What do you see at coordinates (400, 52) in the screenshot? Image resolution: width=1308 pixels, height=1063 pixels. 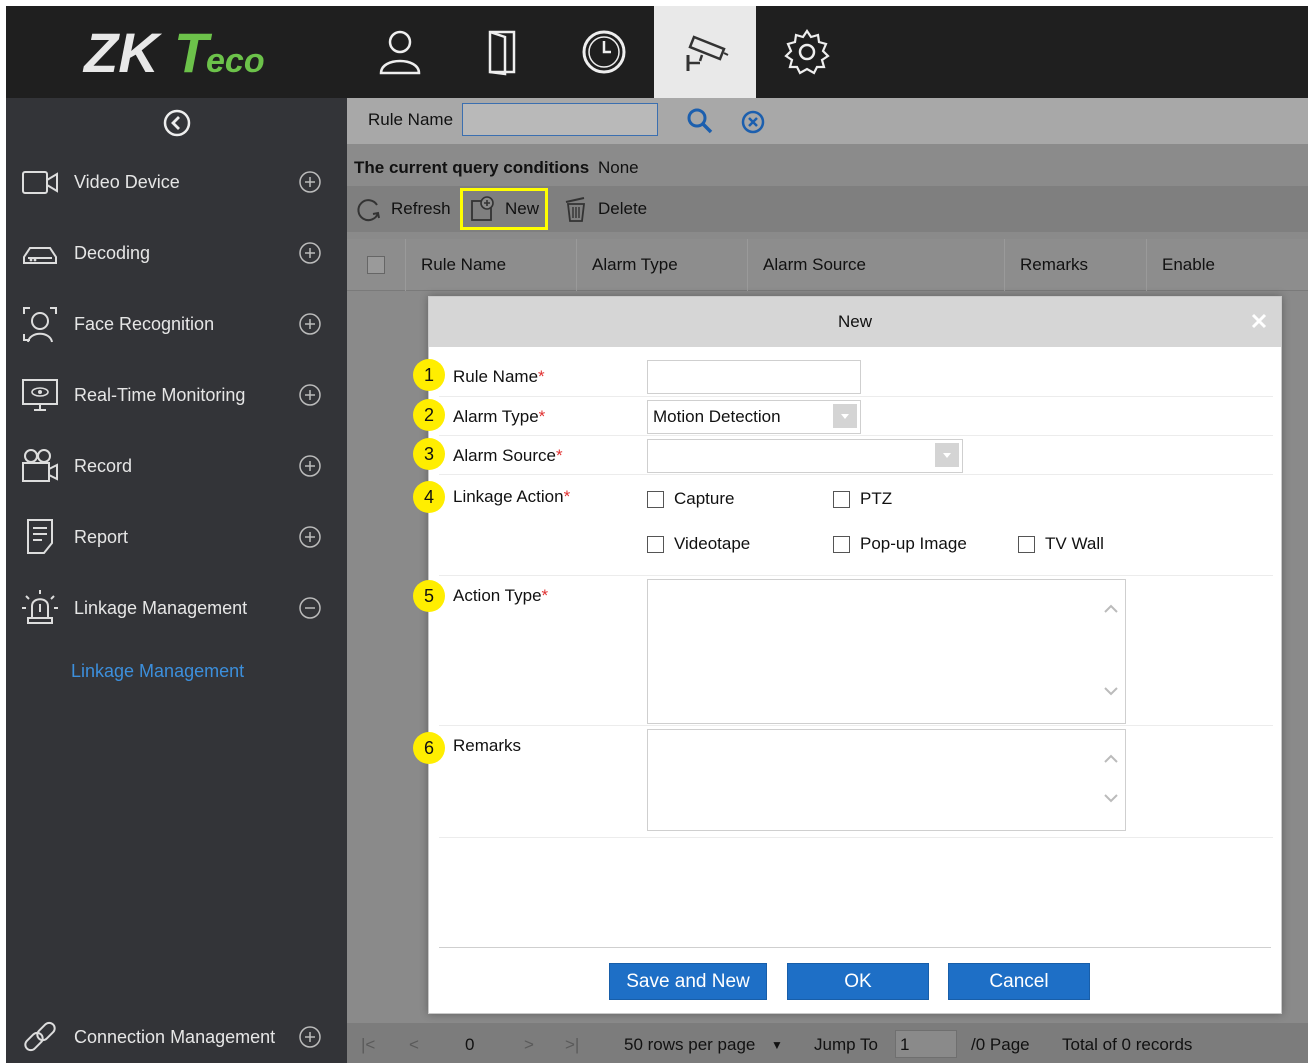 I see `person-icon` at bounding box center [400, 52].